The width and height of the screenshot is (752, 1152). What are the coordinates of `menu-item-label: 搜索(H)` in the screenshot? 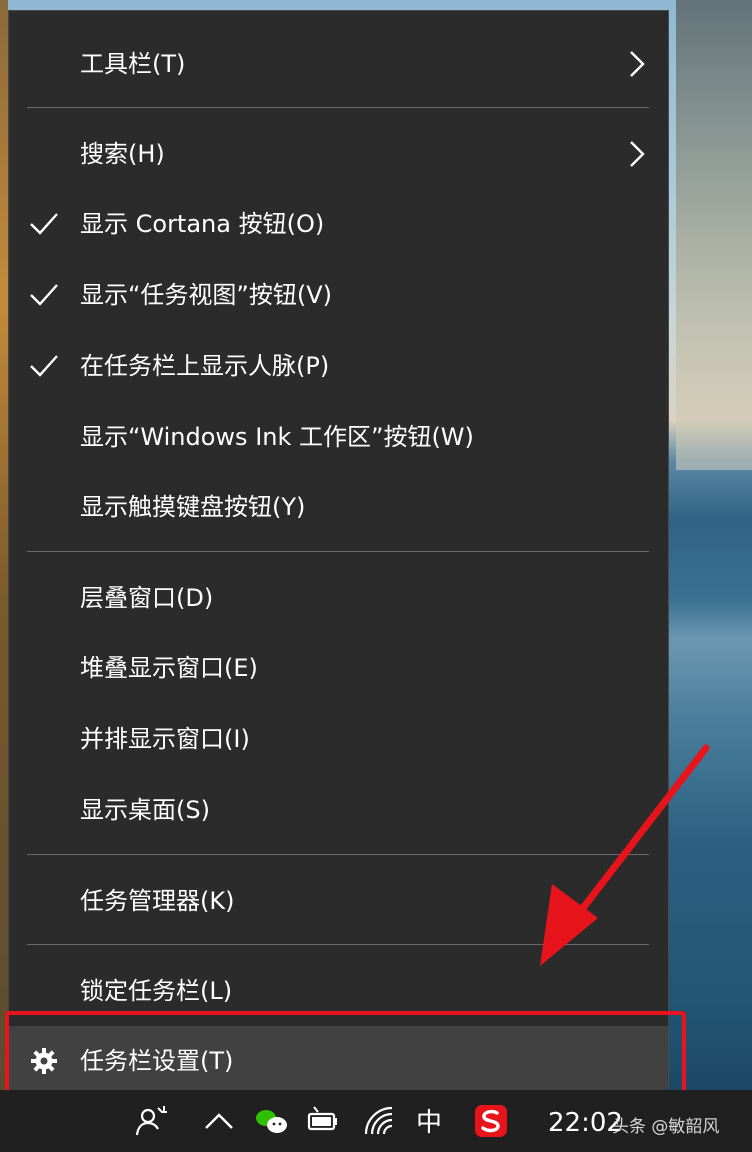 It's located at (122, 154).